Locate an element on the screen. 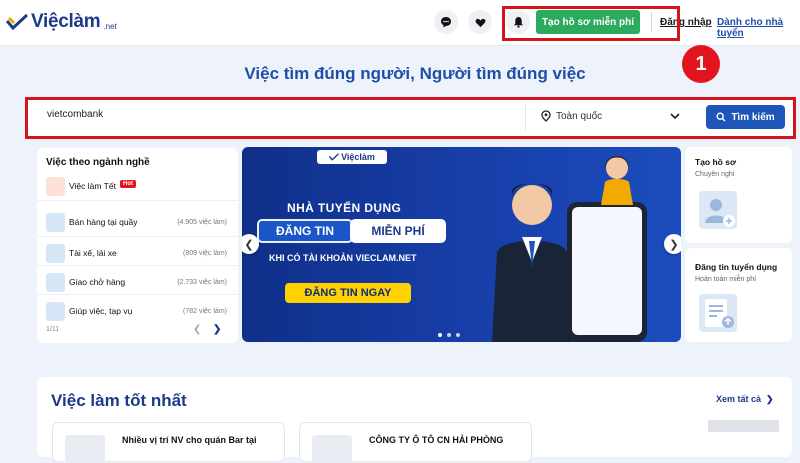 This screenshot has height=463, width=800. banner-logo-text: Việclàm is located at coordinates (358, 157).